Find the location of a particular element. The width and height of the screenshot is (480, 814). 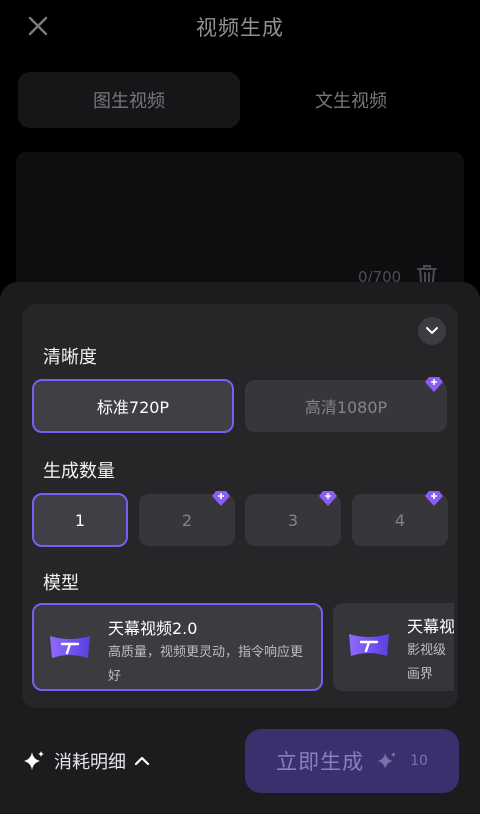

chevron-up-icon is located at coordinates (142, 761).